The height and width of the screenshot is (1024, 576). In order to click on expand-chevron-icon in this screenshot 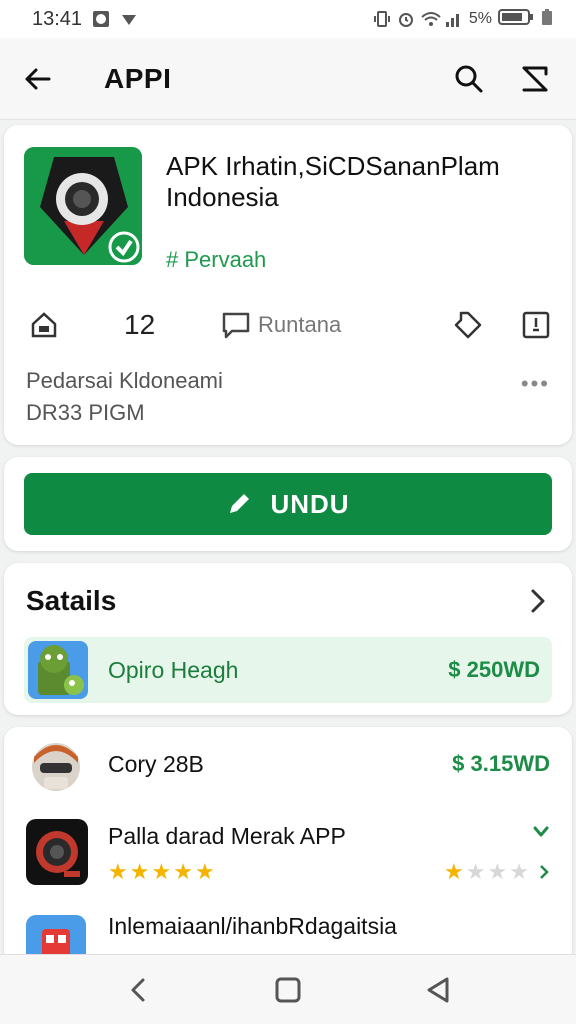, I will do `click(541, 834)`.